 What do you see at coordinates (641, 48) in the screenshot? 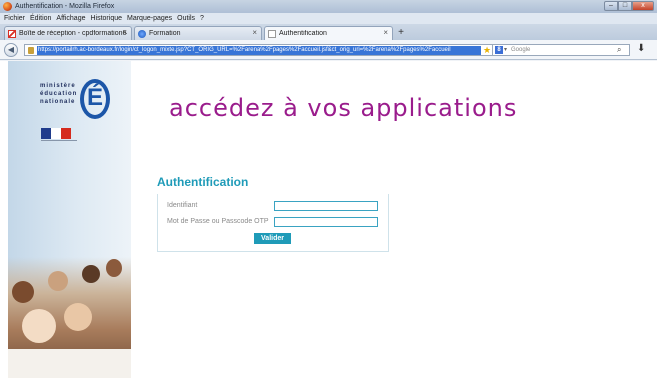
I see `download-icon: ⬇` at bounding box center [641, 48].